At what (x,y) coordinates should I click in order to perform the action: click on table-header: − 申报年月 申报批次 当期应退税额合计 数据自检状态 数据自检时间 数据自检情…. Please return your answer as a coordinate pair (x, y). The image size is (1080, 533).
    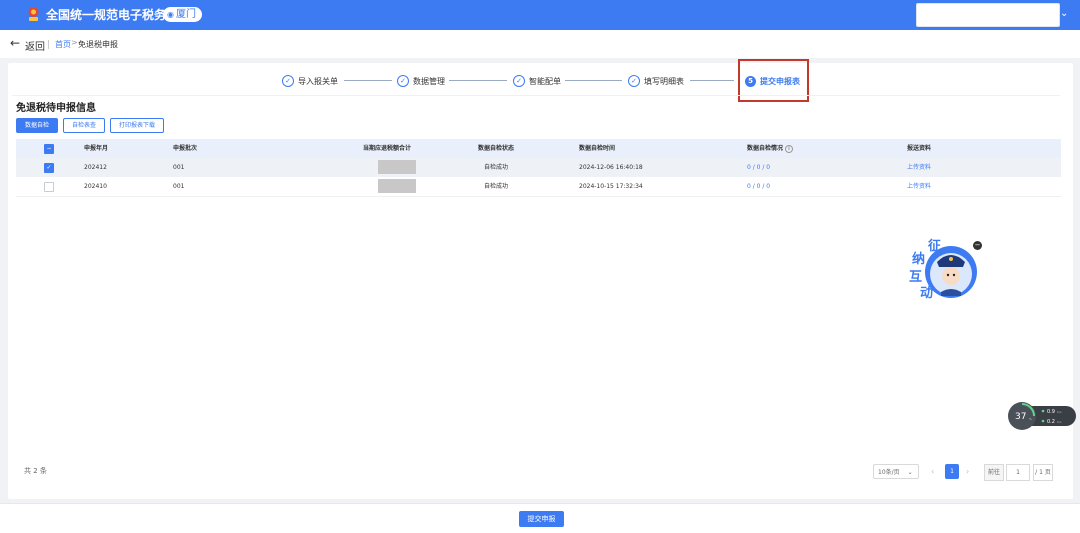
    Looking at the image, I should click on (538, 148).